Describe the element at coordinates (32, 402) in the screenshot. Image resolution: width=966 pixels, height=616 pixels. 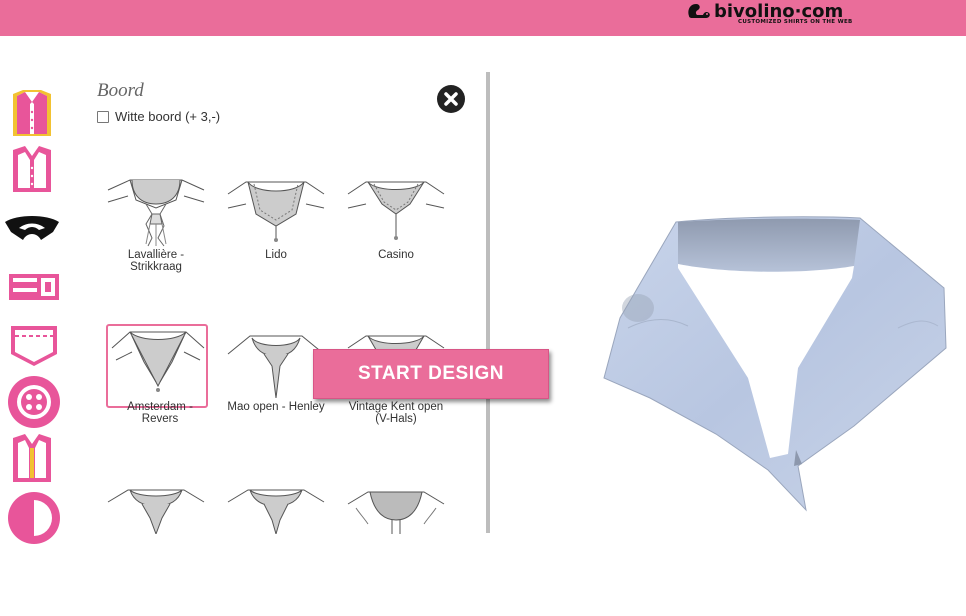
I see `button-icon` at that location.